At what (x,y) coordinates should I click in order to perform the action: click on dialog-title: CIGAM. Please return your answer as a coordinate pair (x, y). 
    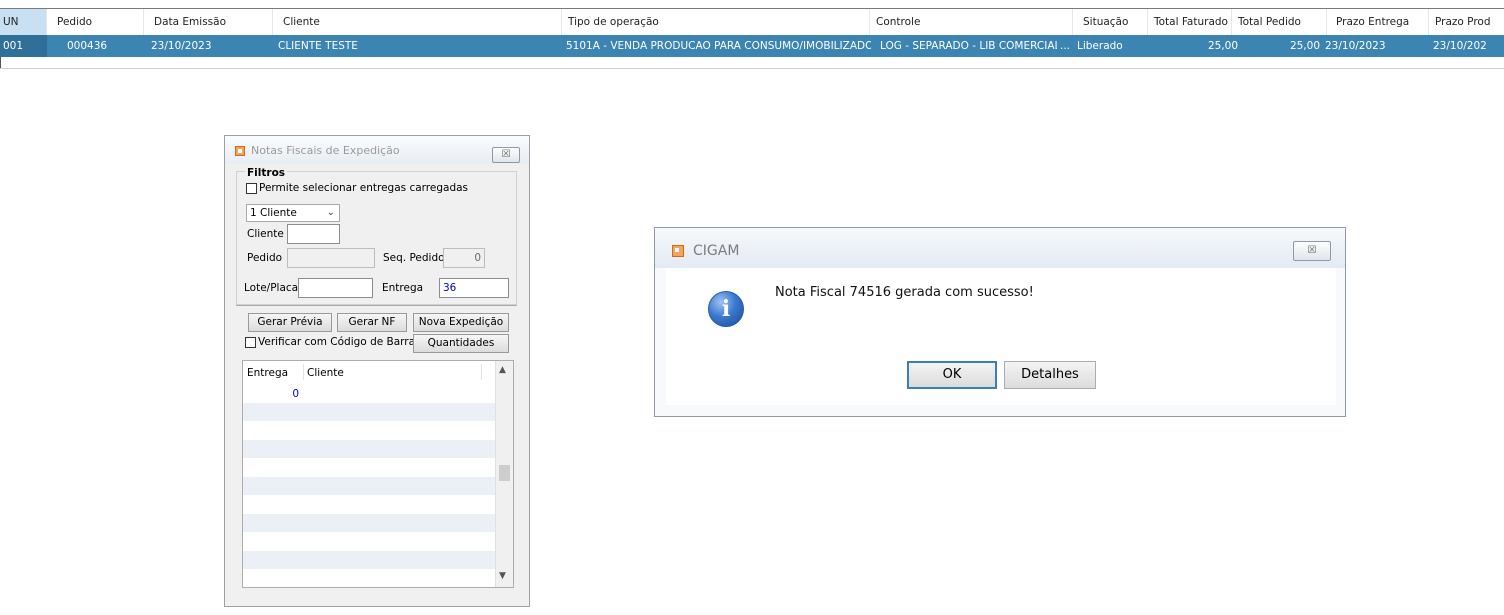
    Looking at the image, I should click on (716, 251).